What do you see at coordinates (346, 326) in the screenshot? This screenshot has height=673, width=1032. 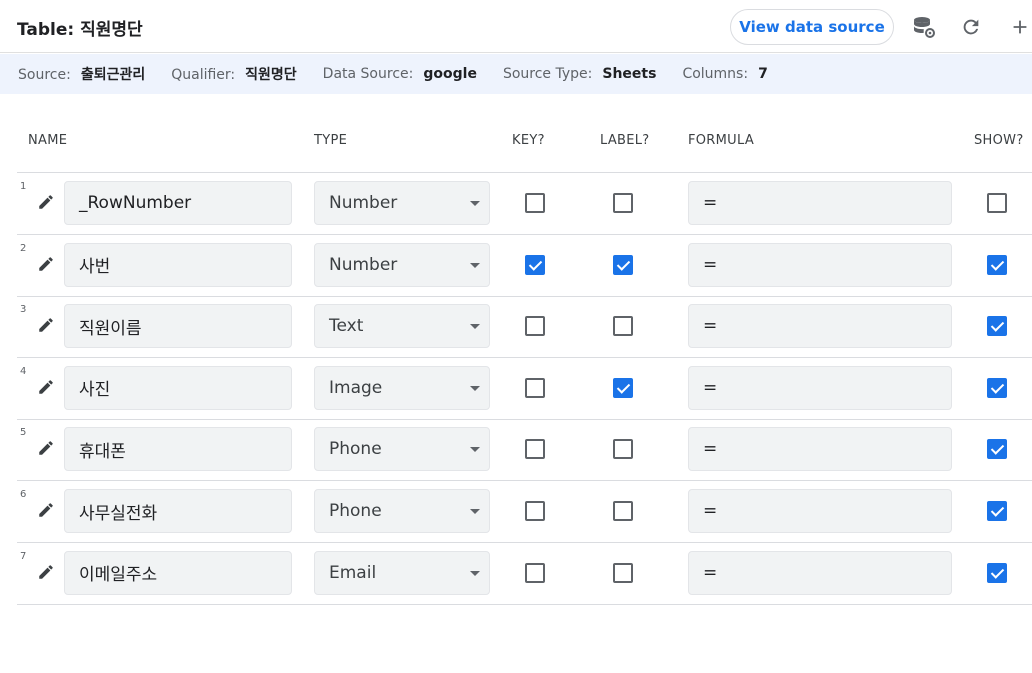 I see `type-value: Text` at bounding box center [346, 326].